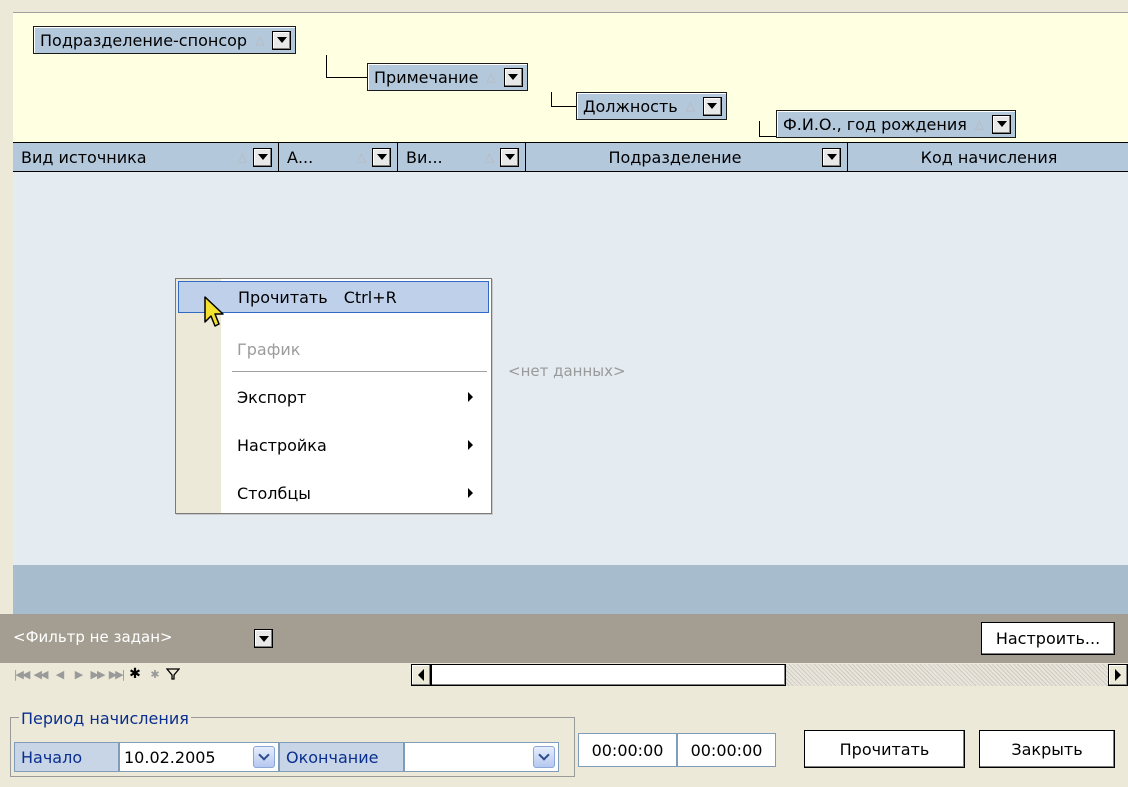  What do you see at coordinates (726, 750) in the screenshot?
I see `end-time-field: 00:00:00` at bounding box center [726, 750].